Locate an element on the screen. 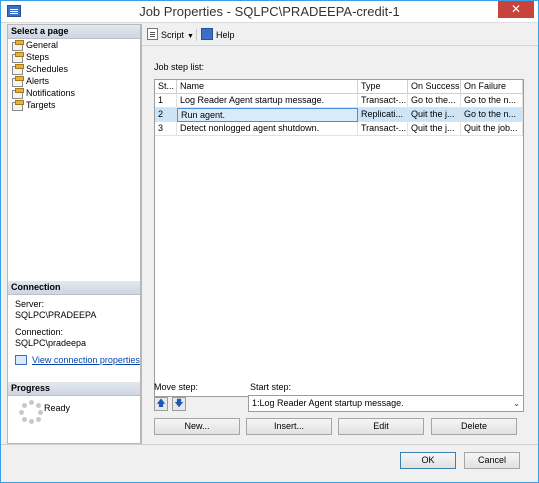 The width and height of the screenshot is (539, 483). cell-step: 2 is located at coordinates (166, 115).